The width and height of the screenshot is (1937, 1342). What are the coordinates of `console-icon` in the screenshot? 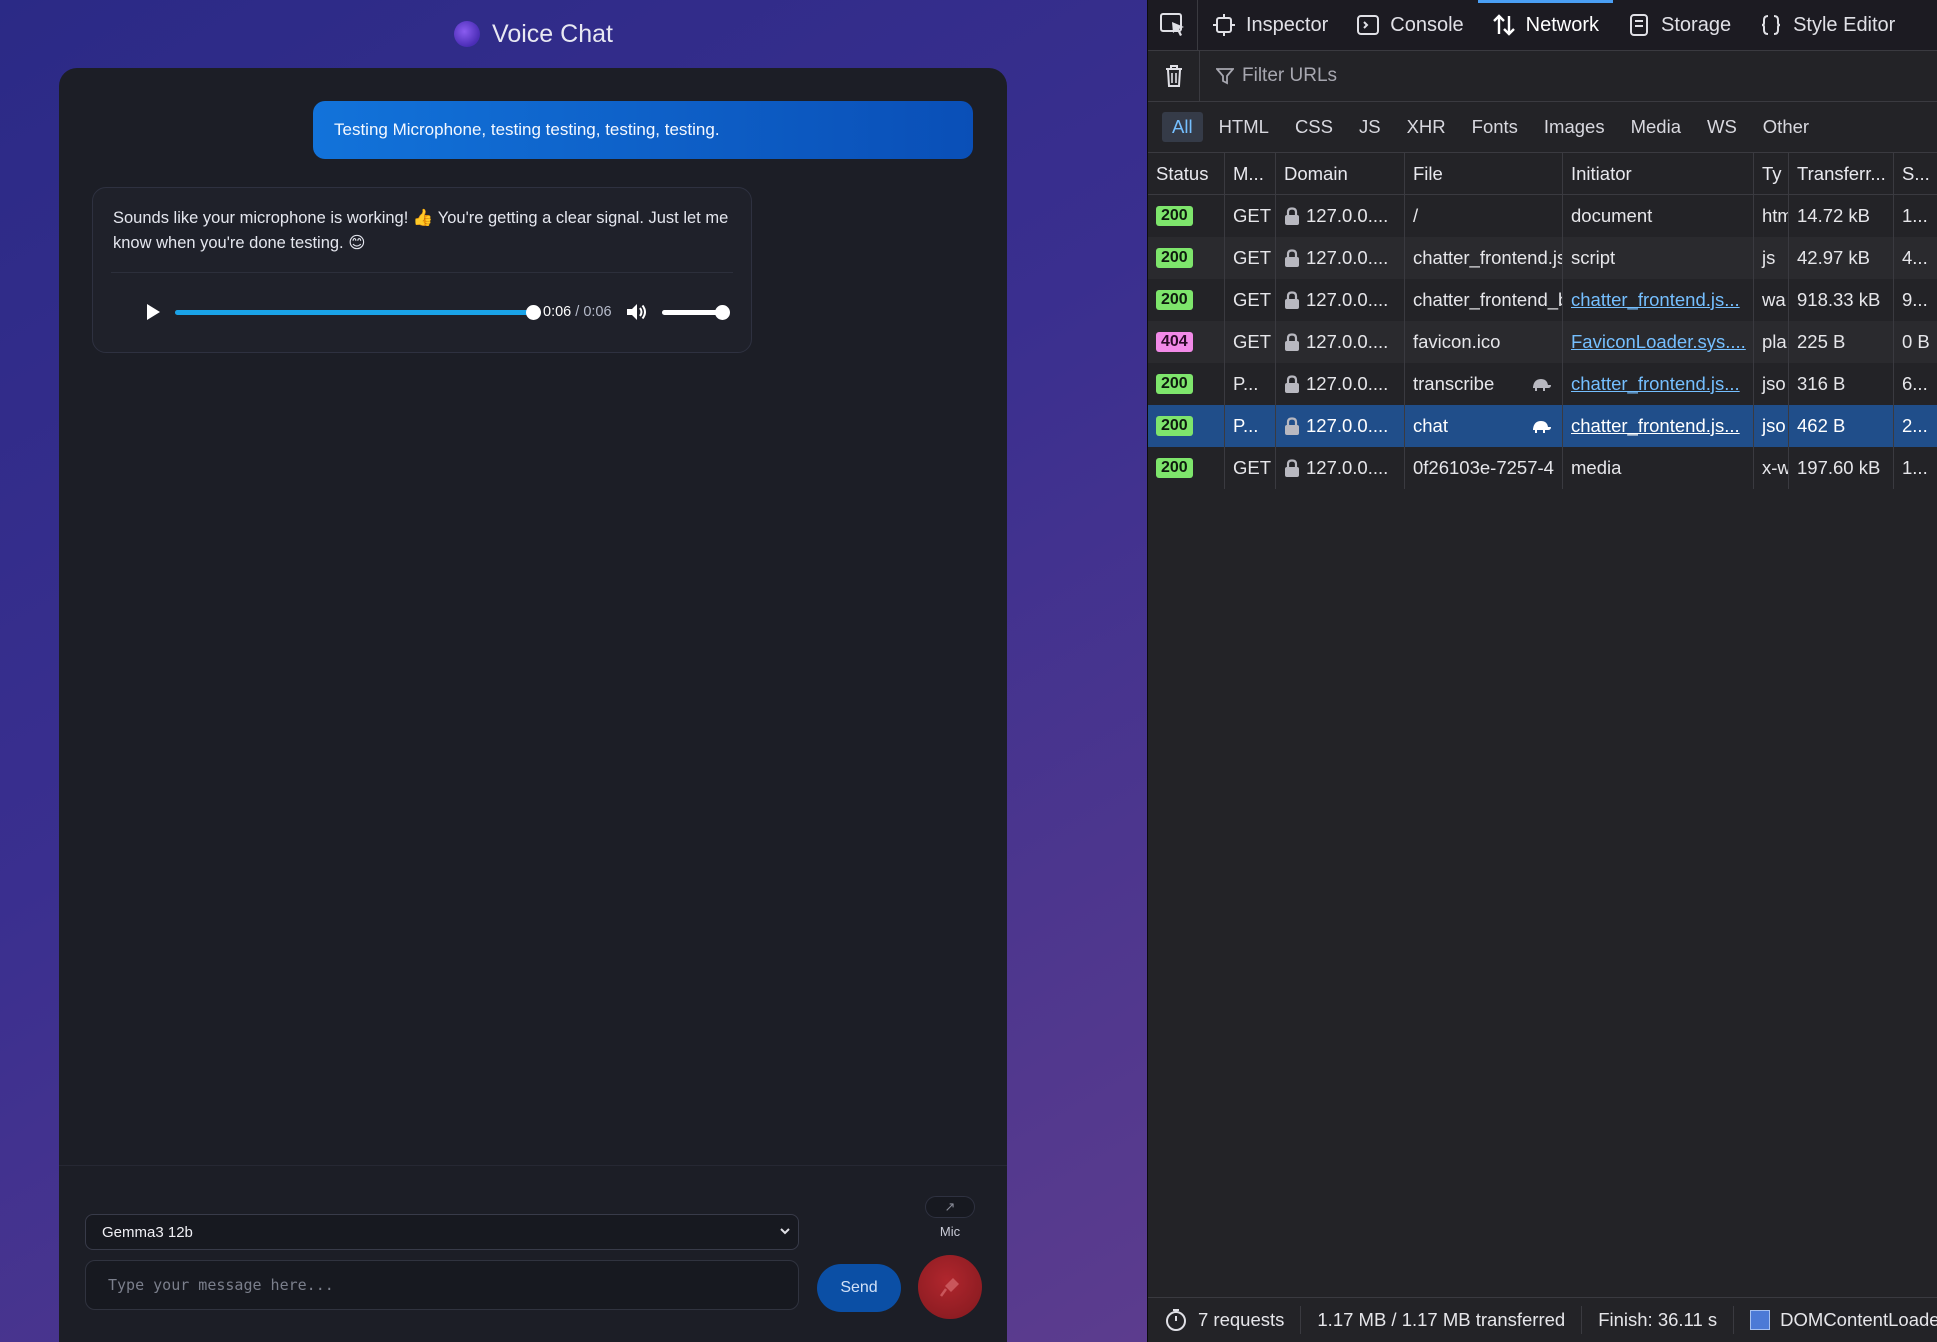 It's located at (1368, 25).